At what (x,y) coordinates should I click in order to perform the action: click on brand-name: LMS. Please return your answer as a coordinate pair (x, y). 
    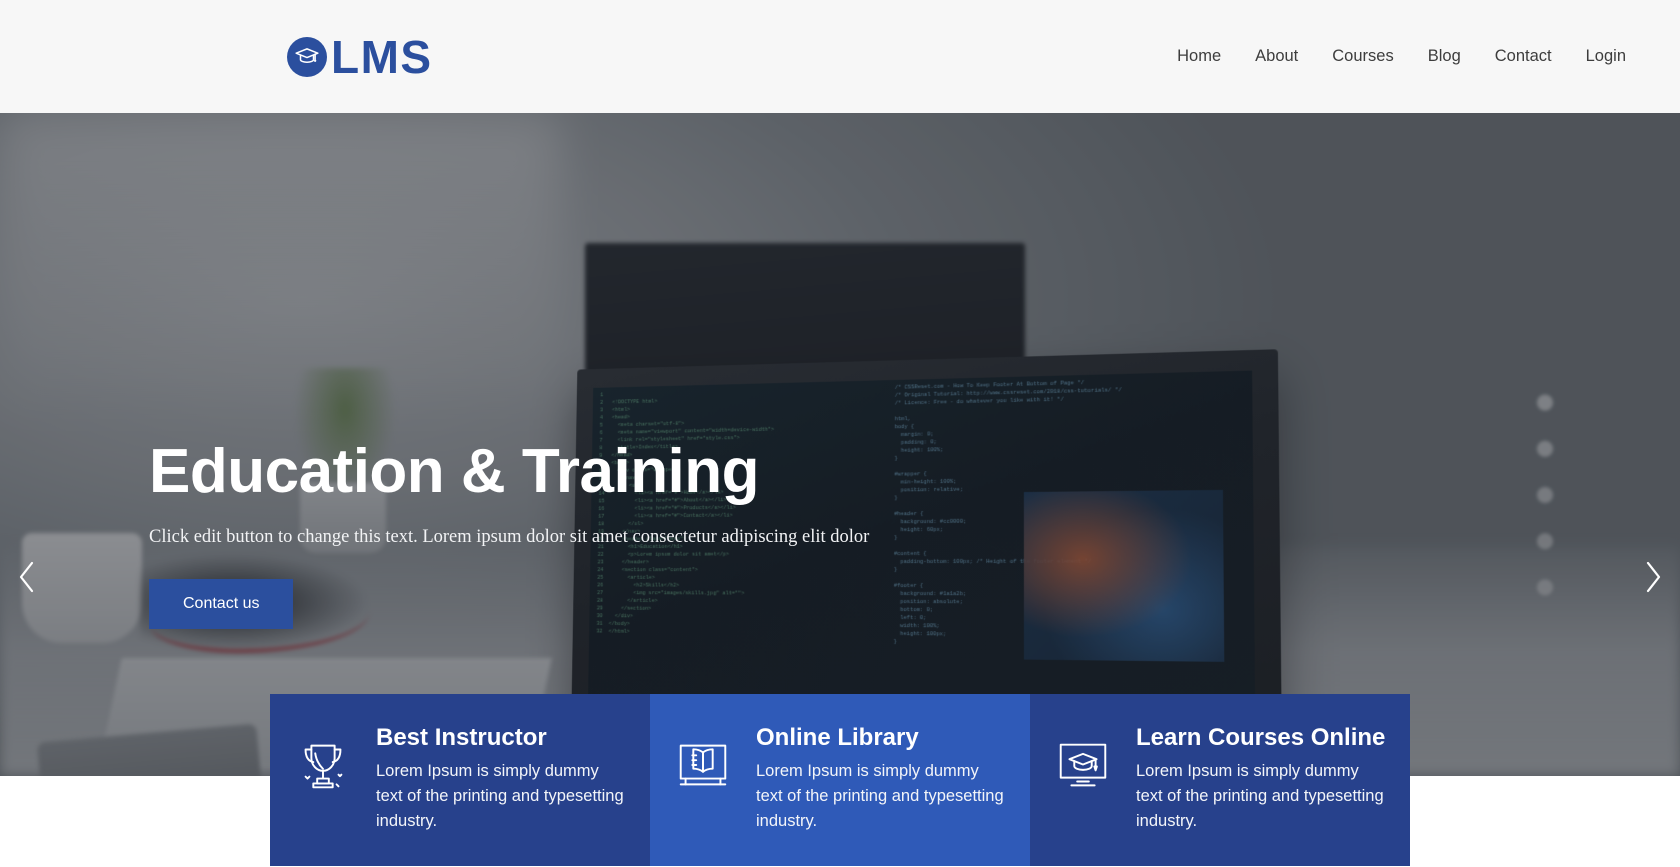
    Looking at the image, I should click on (382, 56).